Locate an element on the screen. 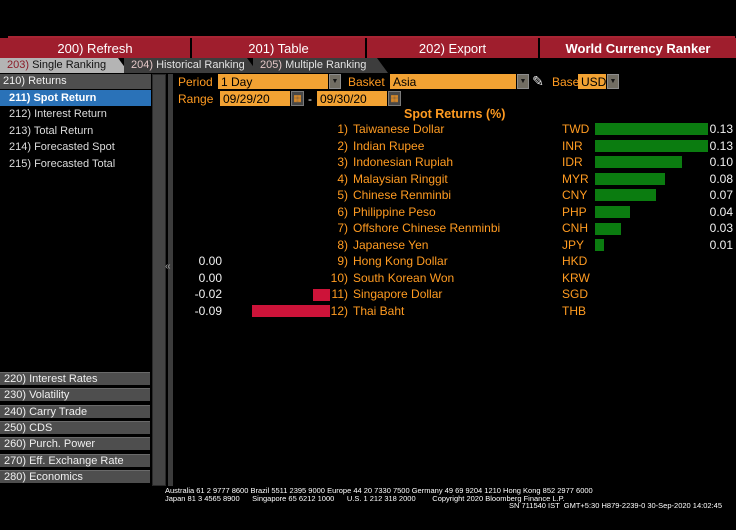 This screenshot has width=736, height=530. export-button: 202) Export is located at coordinates (452, 48).